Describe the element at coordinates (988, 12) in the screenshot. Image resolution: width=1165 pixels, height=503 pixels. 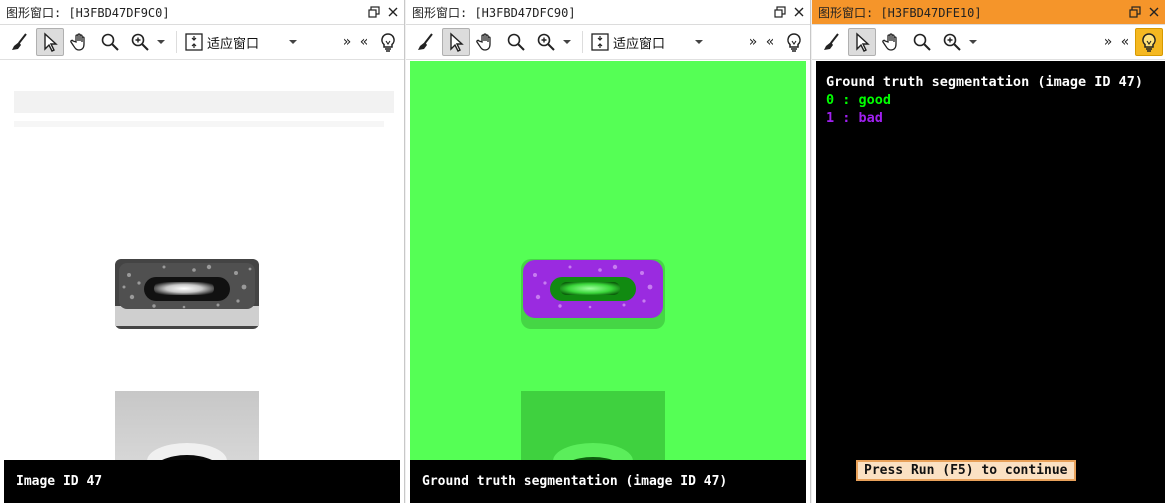
I see `window-title-bar: 图形窗口: [H3FBD47DFE10]` at that location.